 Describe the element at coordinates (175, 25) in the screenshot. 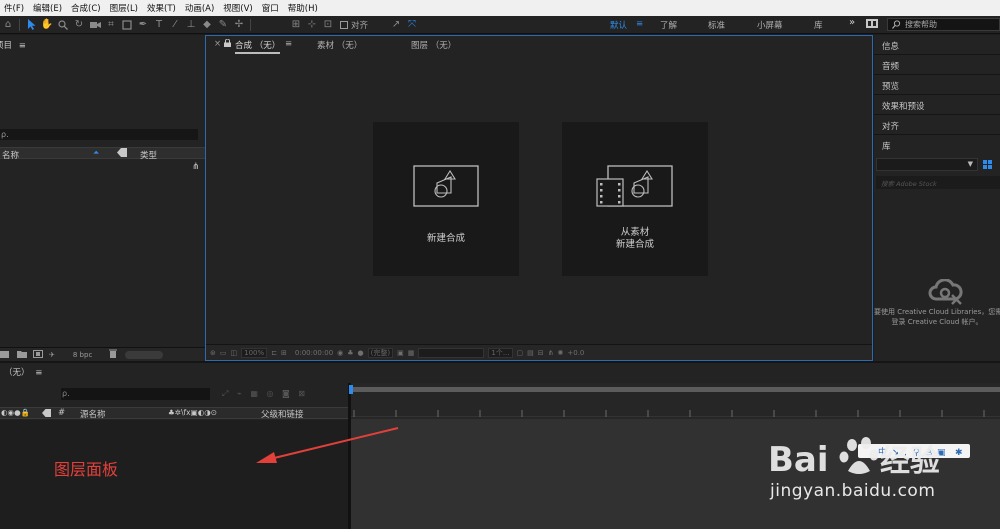

I see `brush-tool-icon: ⁄` at that location.